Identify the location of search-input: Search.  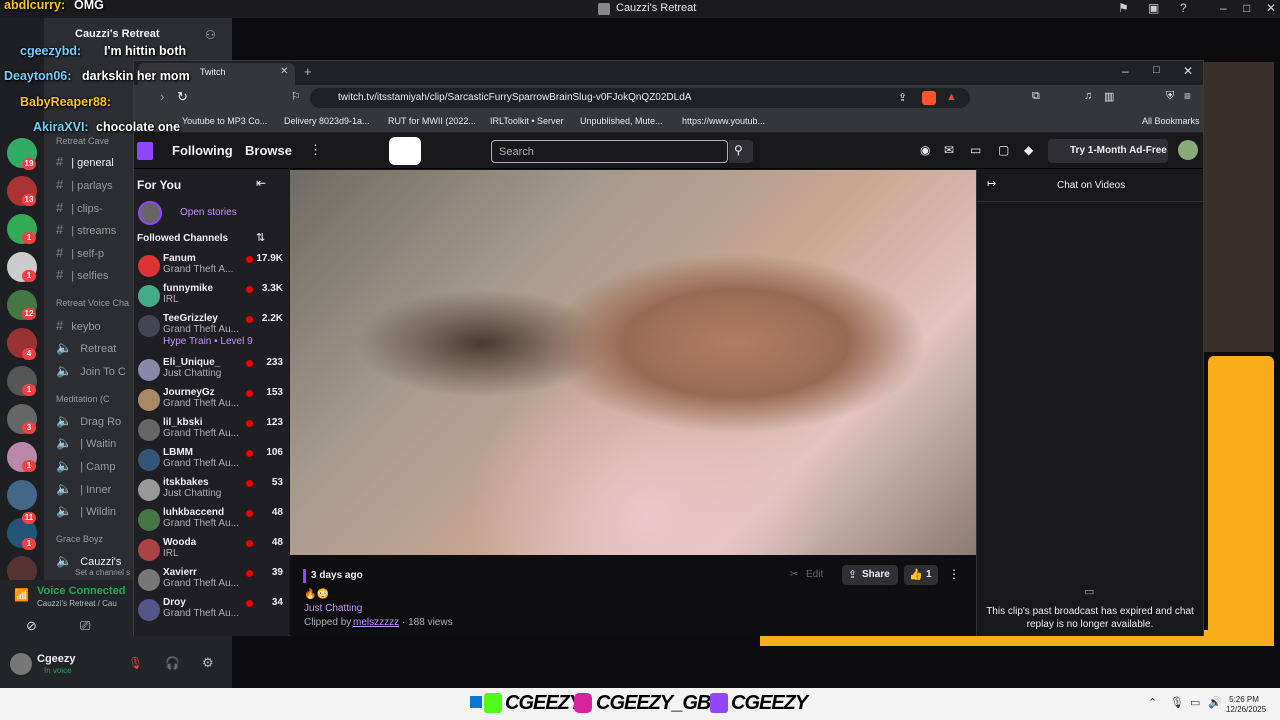
(609, 151).